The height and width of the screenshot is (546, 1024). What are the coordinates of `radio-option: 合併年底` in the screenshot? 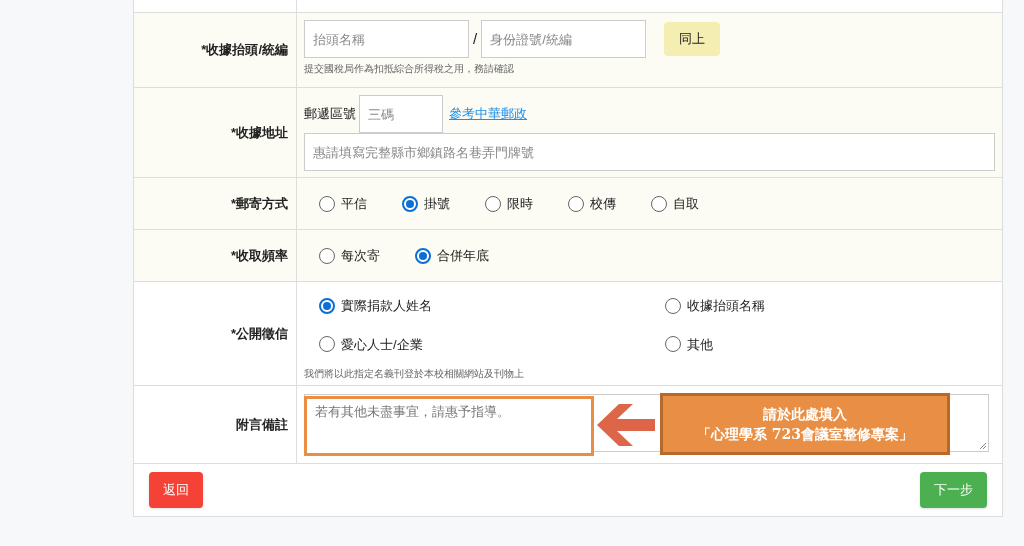 It's located at (452, 255).